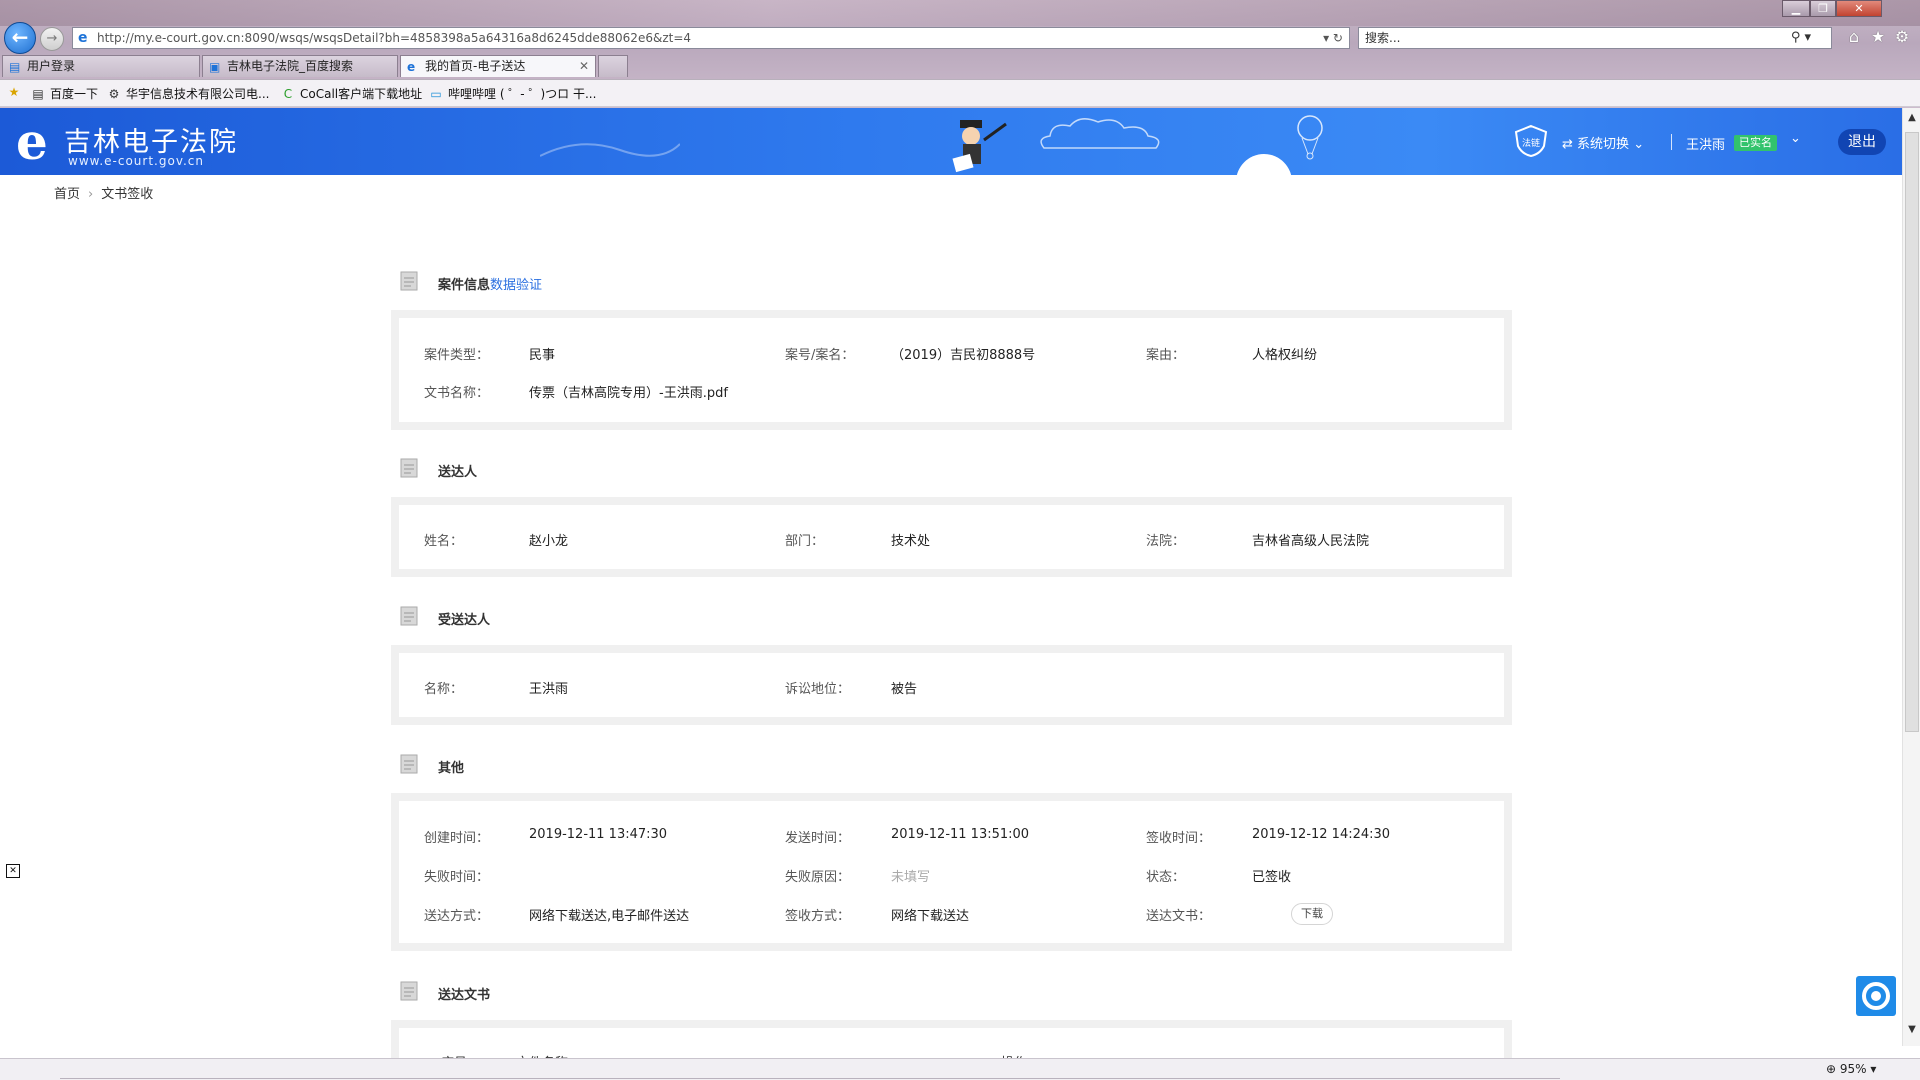 This screenshot has width=1920, height=1080. Describe the element at coordinates (516, 285) in the screenshot. I see `data-verify-link: 数据验证` at that location.